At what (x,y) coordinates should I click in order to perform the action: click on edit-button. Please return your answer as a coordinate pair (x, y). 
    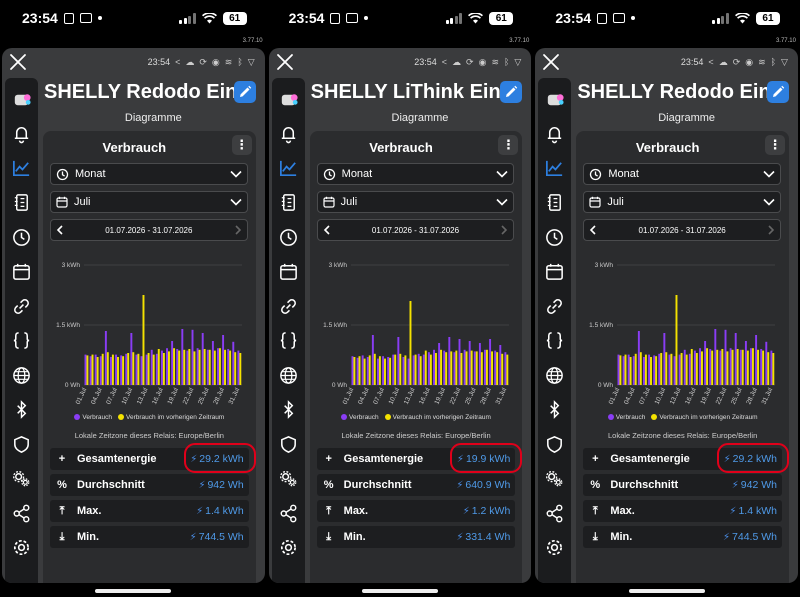
    Looking at the image, I should click on (777, 92).